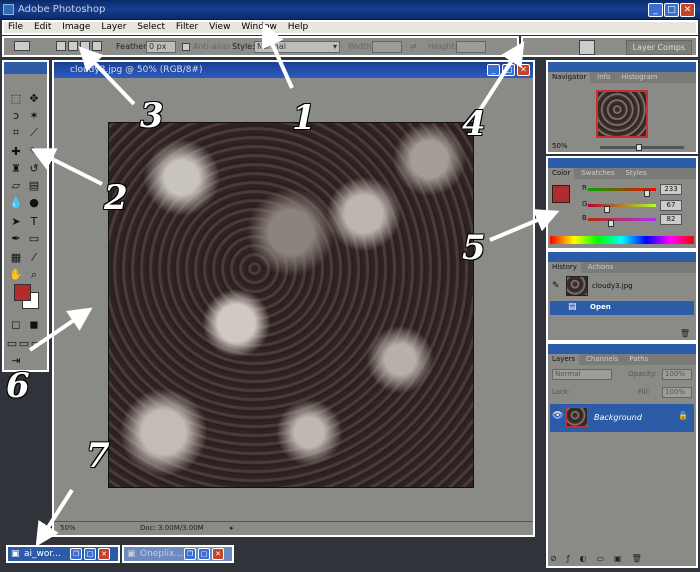 The width and height of the screenshot is (700, 572). I want to click on tab-styles: Styles, so click(635, 173).